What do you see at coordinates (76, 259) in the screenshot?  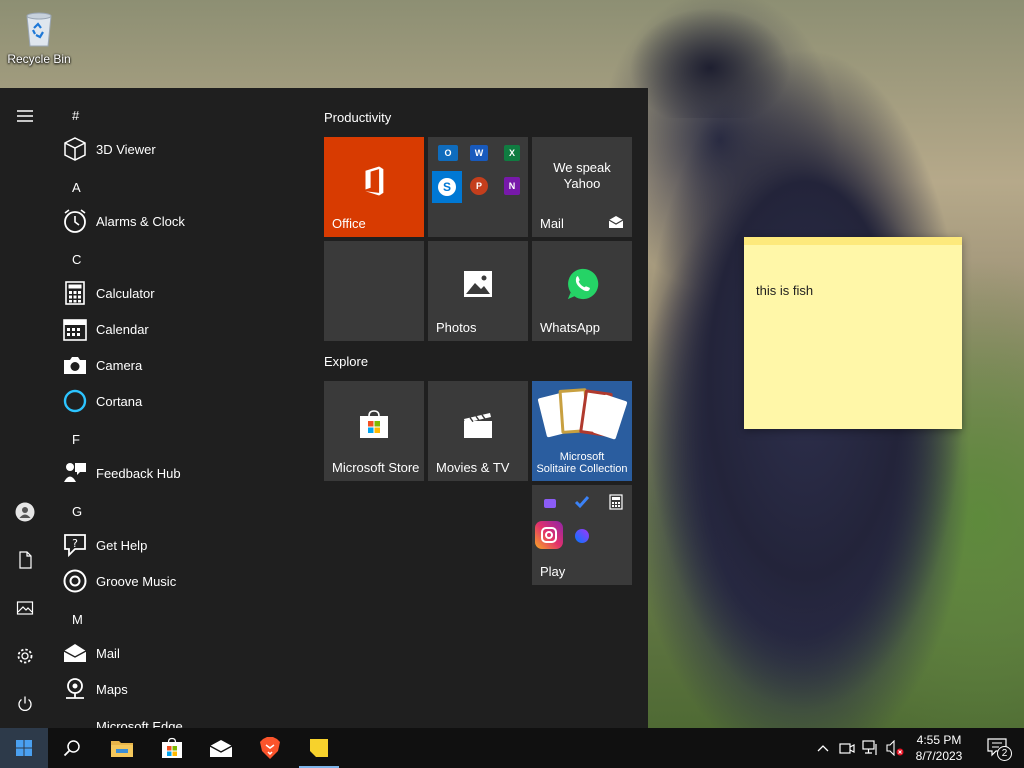 I see `letter-header: C` at bounding box center [76, 259].